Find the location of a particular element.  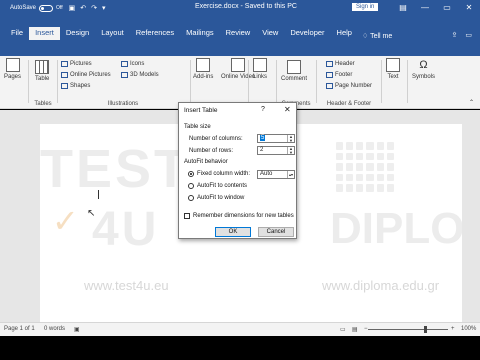

lightbulb-icon: ♢ is located at coordinates (365, 36).